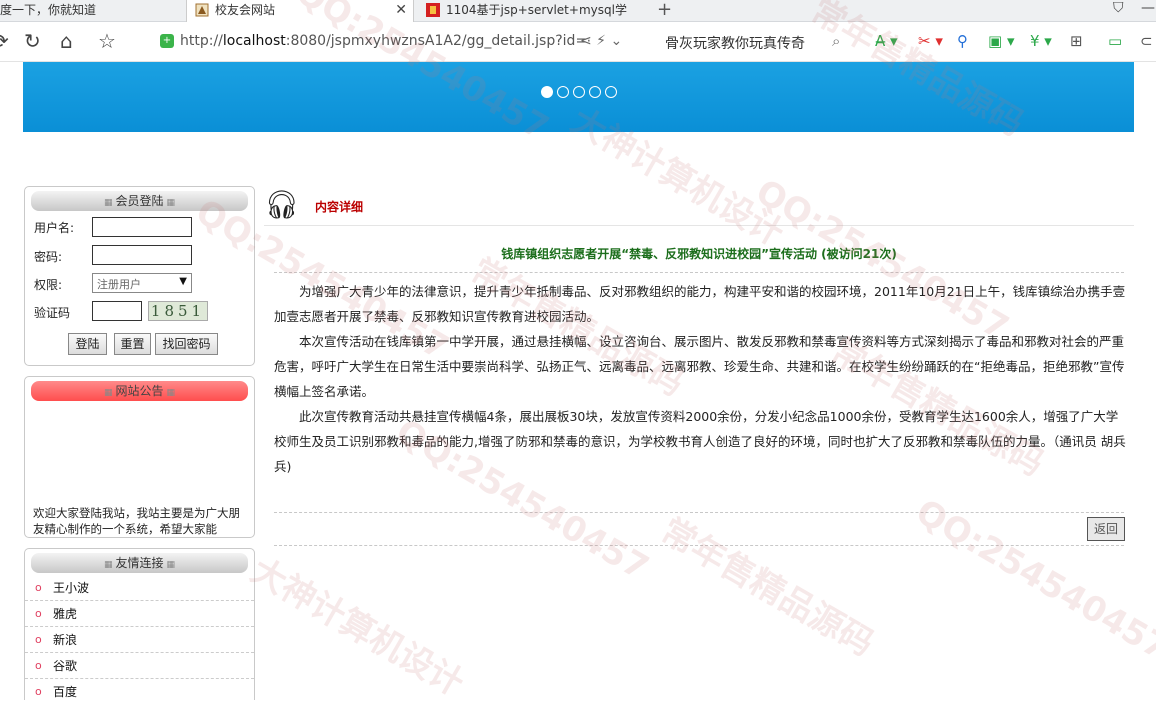  What do you see at coordinates (117, 311) in the screenshot?
I see `captcha-input` at bounding box center [117, 311].